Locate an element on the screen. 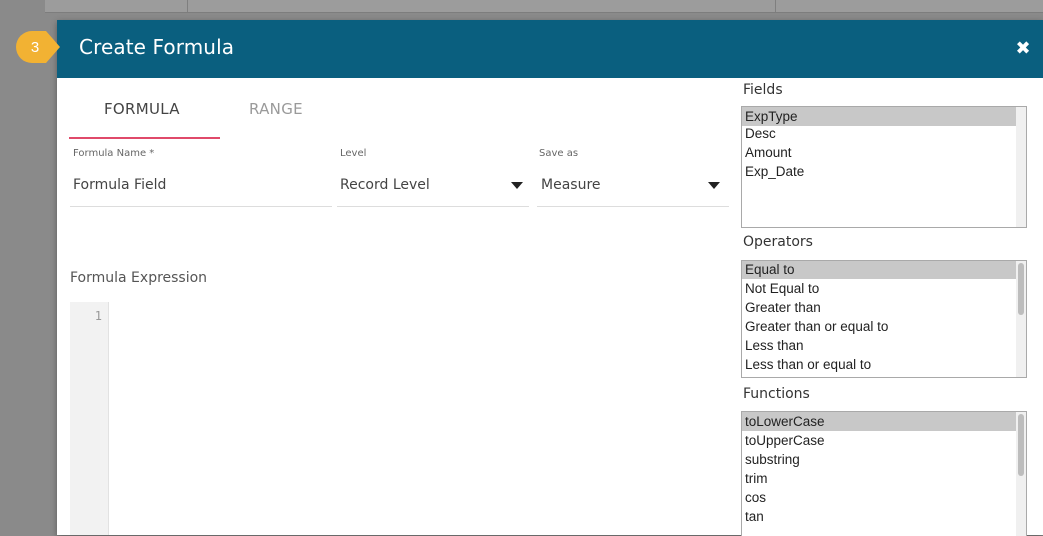  dialog-header: Create Formula ✖ is located at coordinates (550, 49).